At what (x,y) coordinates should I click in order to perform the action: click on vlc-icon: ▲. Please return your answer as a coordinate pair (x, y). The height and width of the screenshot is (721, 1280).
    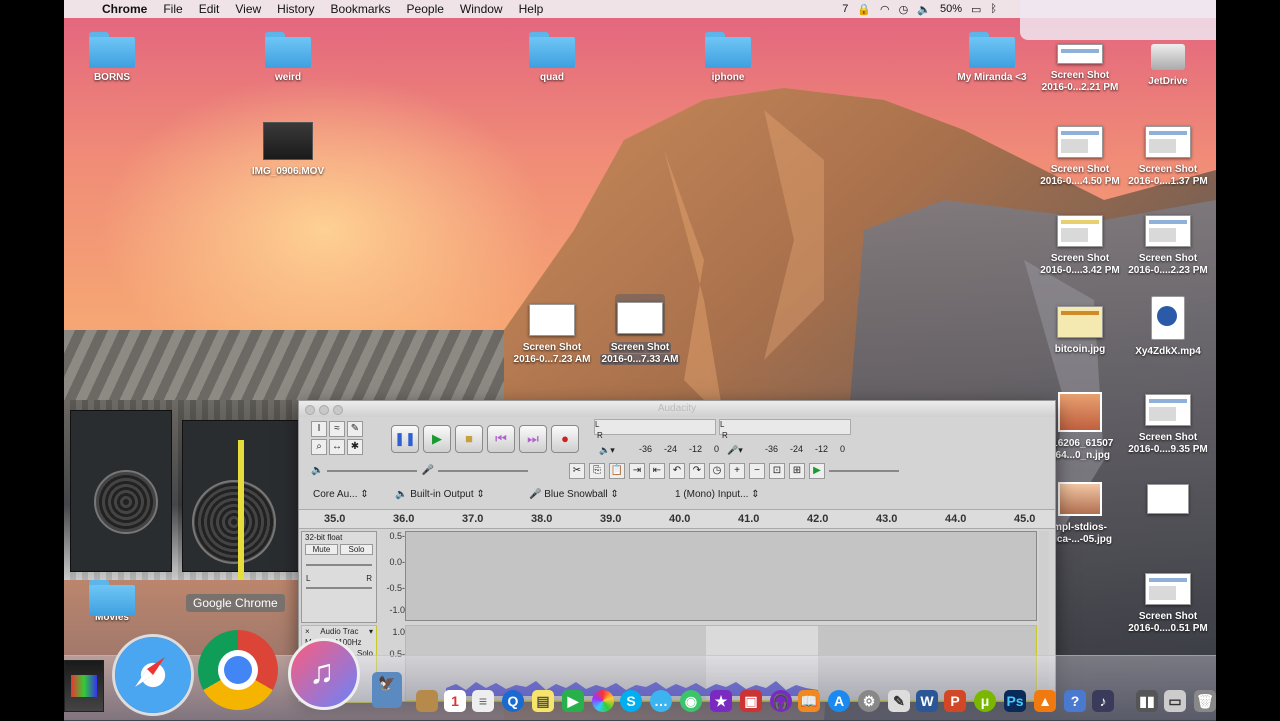
    Looking at the image, I should click on (1045, 701).